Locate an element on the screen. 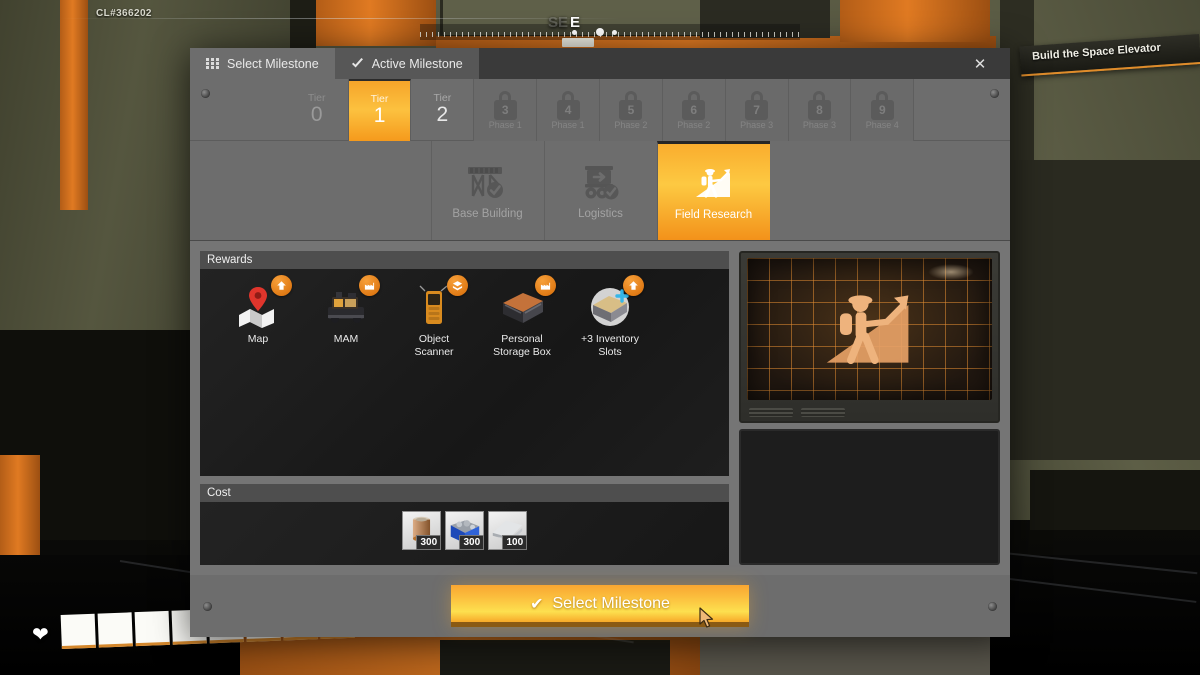  check-icon is located at coordinates (357, 63).